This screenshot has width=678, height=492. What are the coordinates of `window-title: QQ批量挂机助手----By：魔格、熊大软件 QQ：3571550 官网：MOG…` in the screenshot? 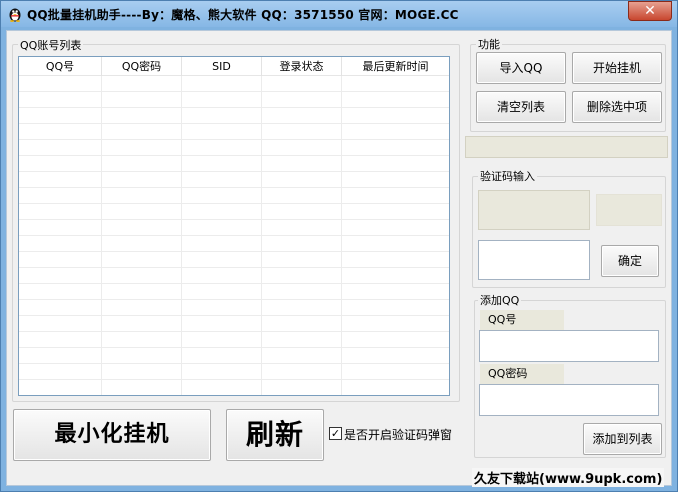 It's located at (243, 15).